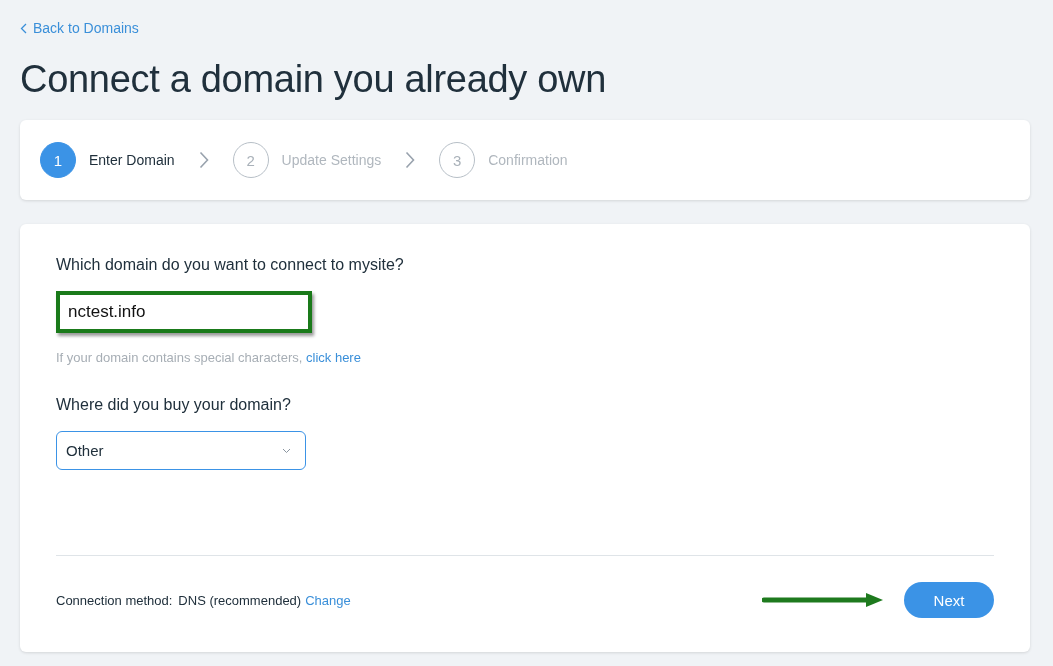 The width and height of the screenshot is (1053, 666). Describe the element at coordinates (333, 357) in the screenshot. I see `click-here-link: click here` at that location.